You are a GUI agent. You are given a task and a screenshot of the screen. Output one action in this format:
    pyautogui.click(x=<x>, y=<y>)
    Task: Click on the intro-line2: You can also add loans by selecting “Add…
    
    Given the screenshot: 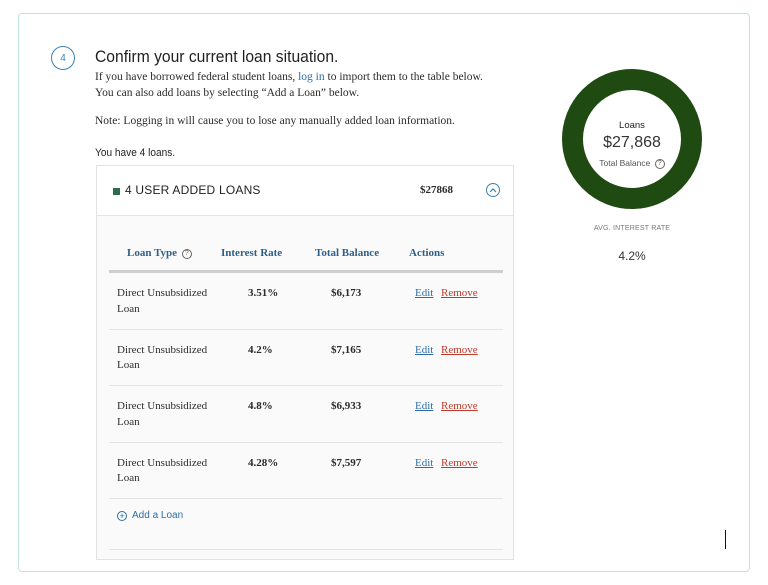 What is the action you would take?
    pyautogui.click(x=227, y=92)
    